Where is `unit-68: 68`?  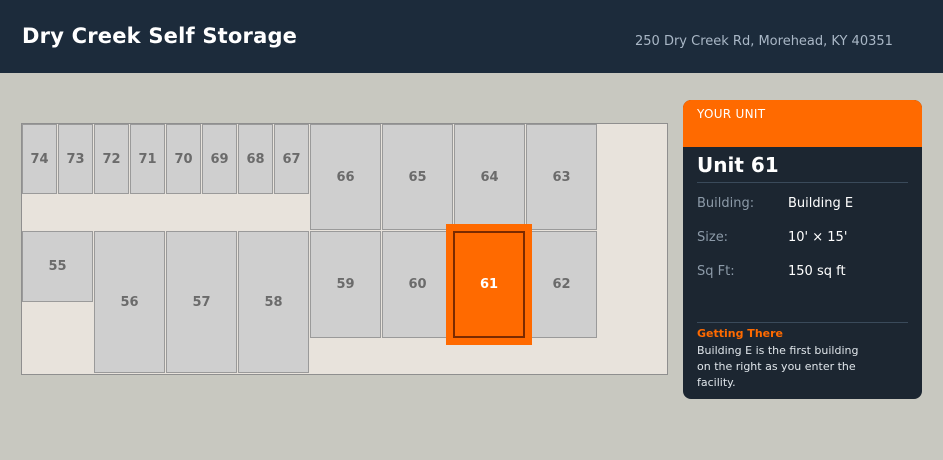 unit-68: 68 is located at coordinates (255, 159).